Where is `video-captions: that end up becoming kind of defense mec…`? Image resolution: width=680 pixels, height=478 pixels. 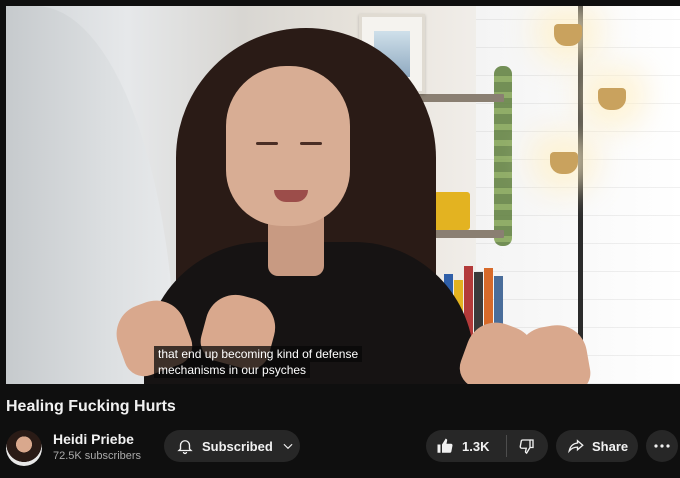
video-captions: that end up becoming kind of defense mec… is located at coordinates (258, 362).